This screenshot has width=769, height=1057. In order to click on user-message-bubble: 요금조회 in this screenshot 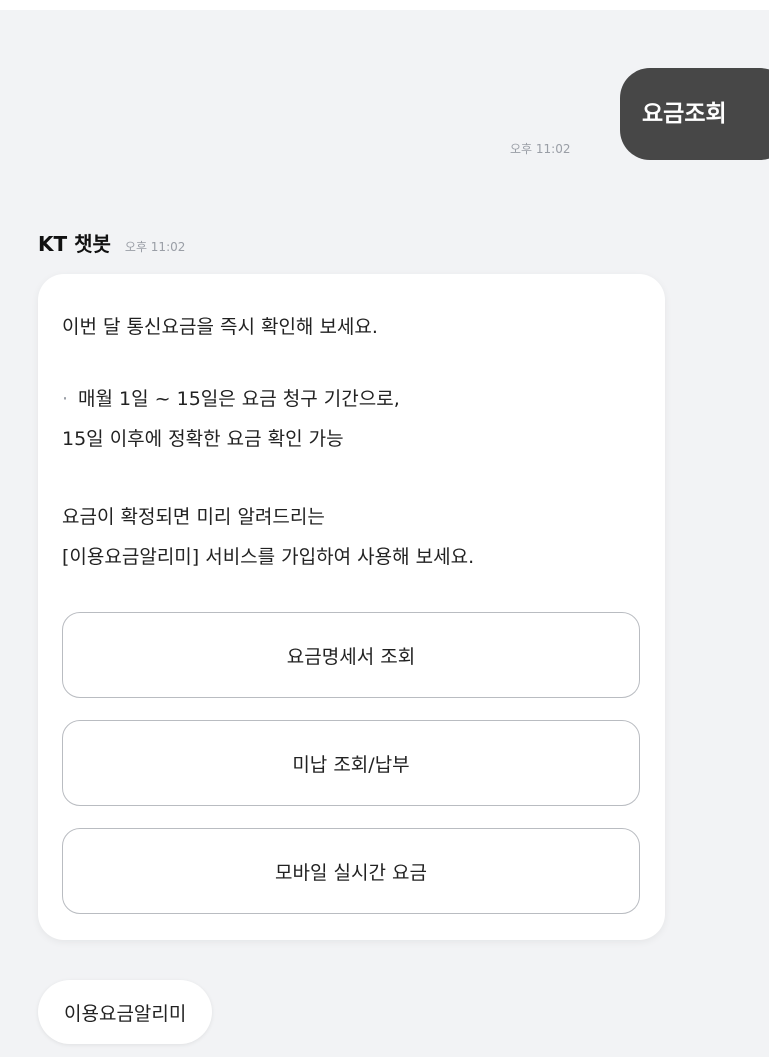, I will do `click(694, 114)`.